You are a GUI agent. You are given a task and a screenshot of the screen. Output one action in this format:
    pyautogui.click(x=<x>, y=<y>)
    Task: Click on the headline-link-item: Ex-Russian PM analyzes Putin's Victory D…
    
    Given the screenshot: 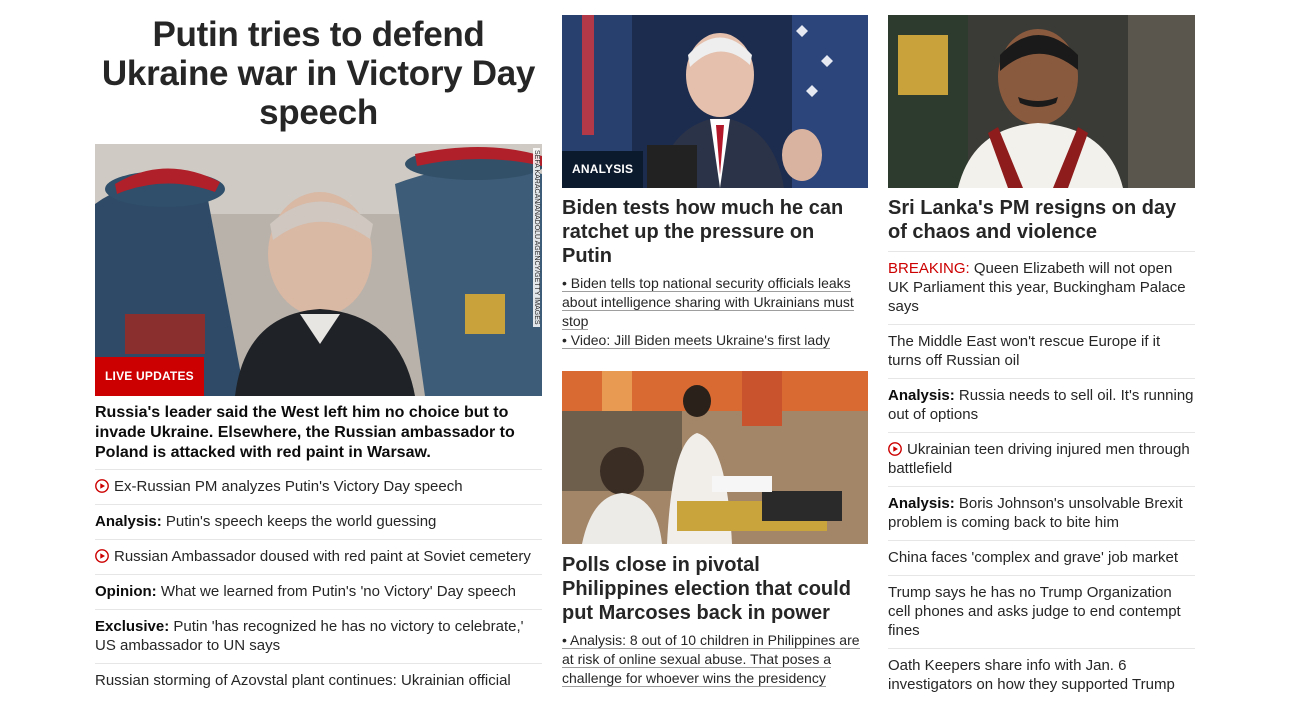 What is the action you would take?
    pyautogui.click(x=318, y=486)
    